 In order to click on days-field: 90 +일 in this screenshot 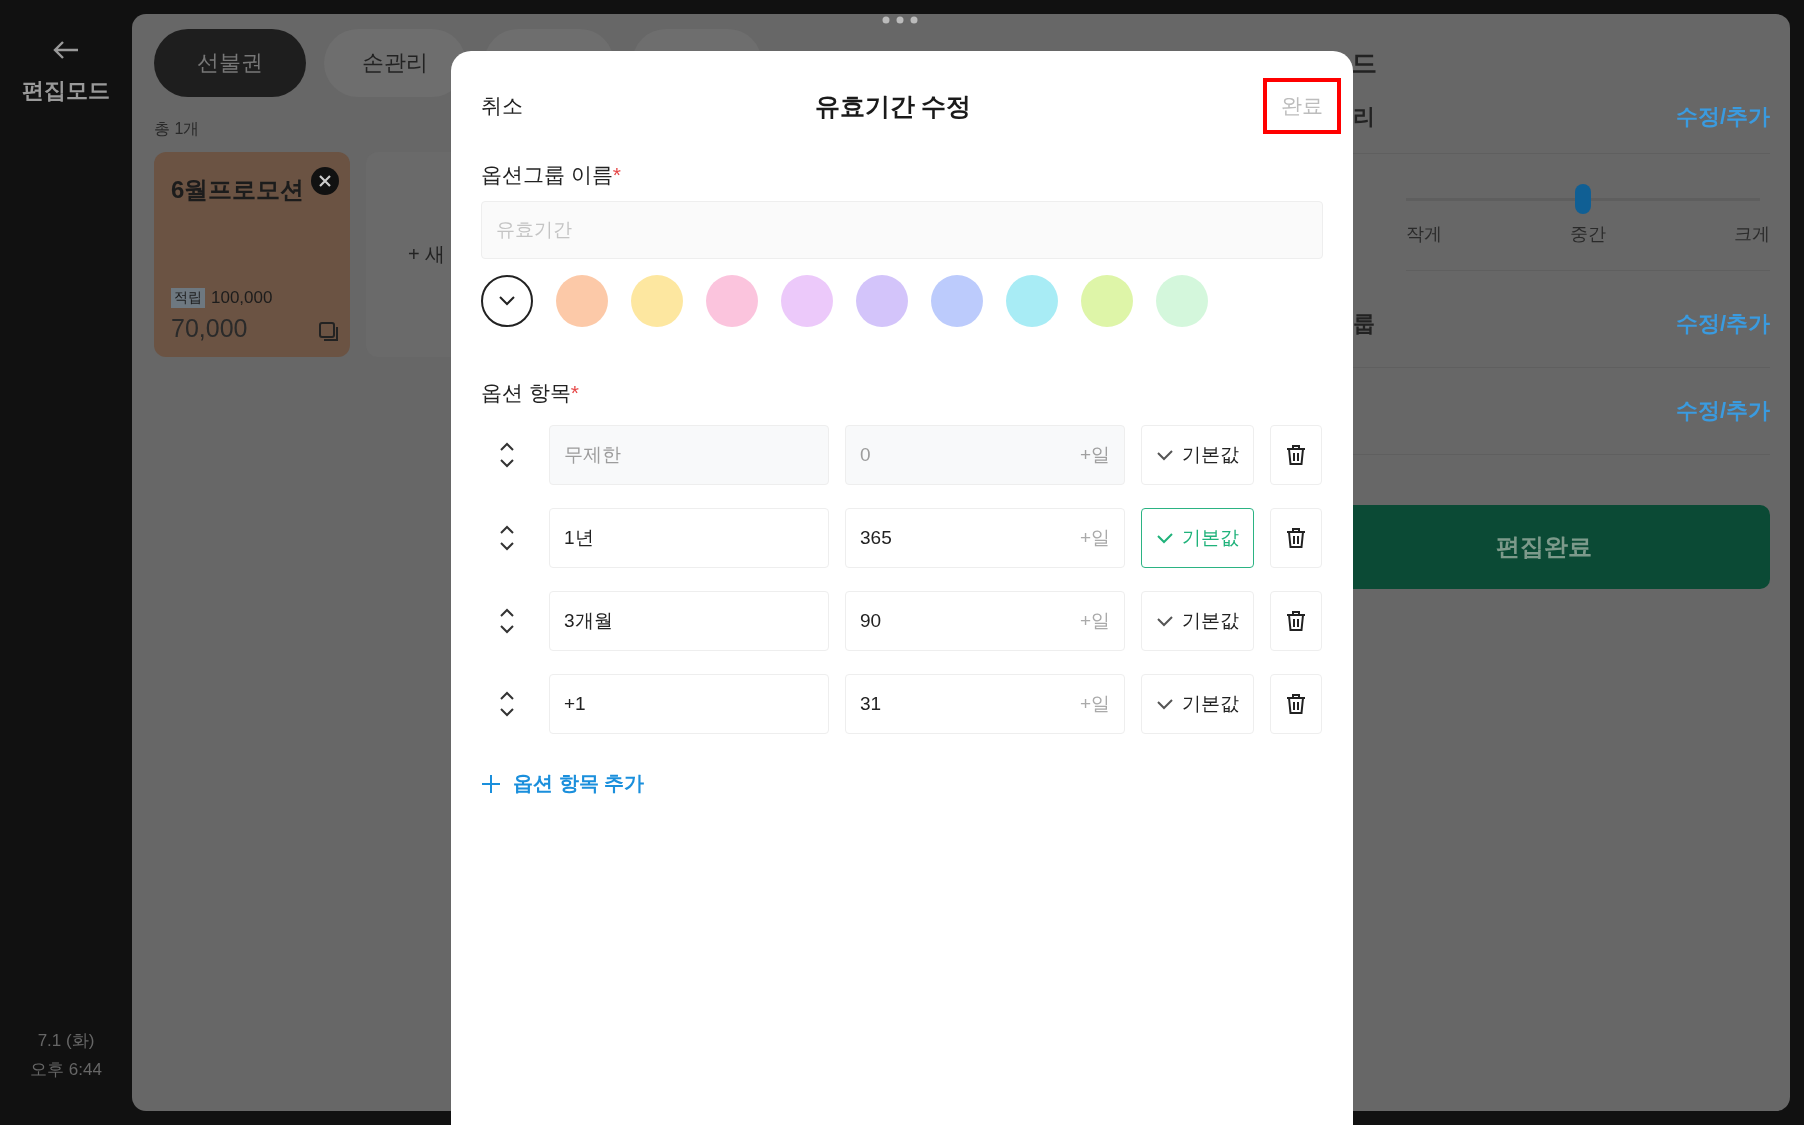, I will do `click(985, 621)`.